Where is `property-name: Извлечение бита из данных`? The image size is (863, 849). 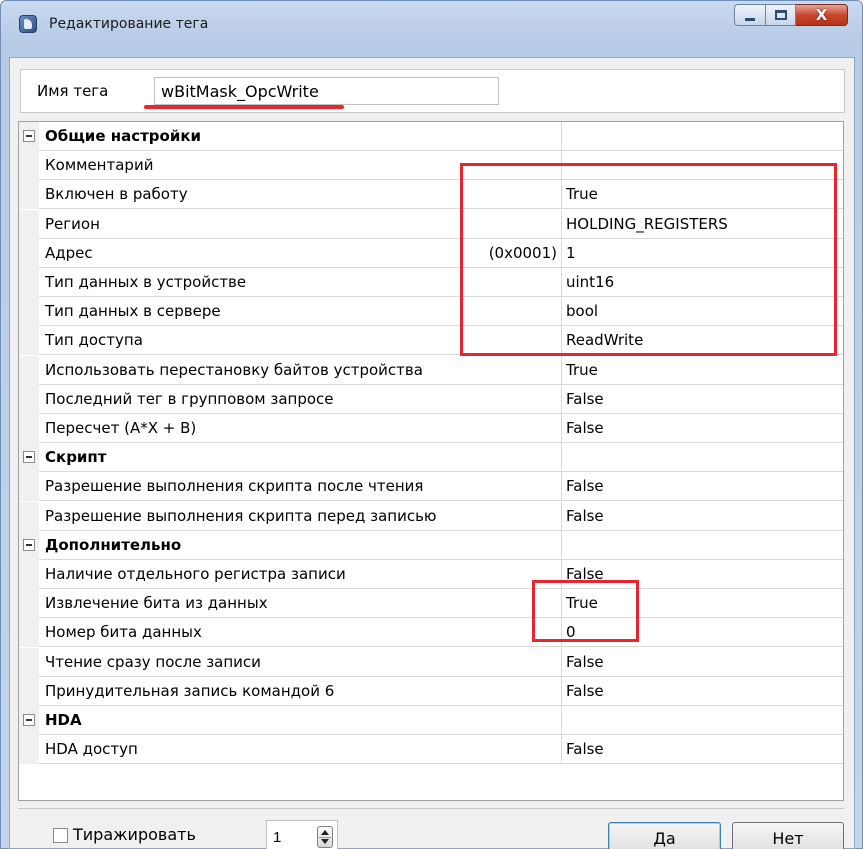 property-name: Извлечение бита из данных is located at coordinates (300, 604).